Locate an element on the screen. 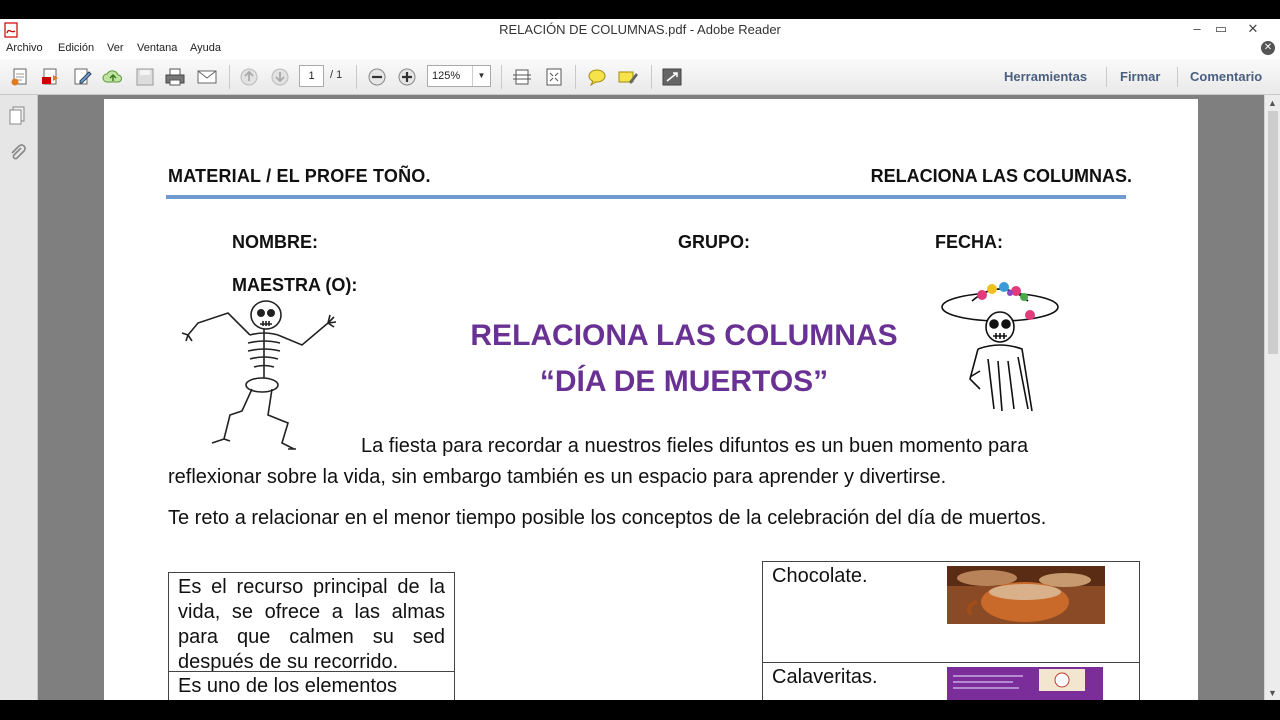 Image resolution: width=1280 pixels, height=720 pixels. scroll-up-icon: ▲ is located at coordinates (1272, 103).